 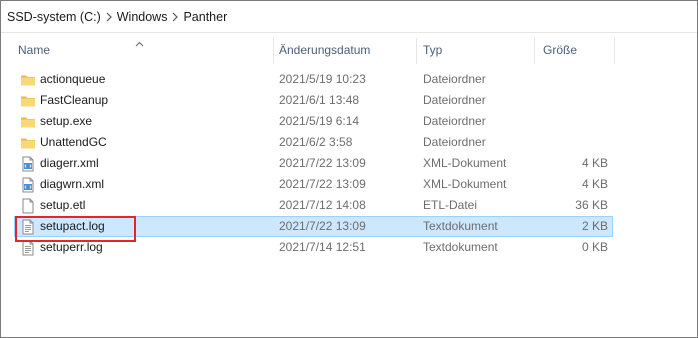 I want to click on file-row: setup.etl 2021/7/12 14:08 ETL-Datei 36 KB, so click(x=313, y=205).